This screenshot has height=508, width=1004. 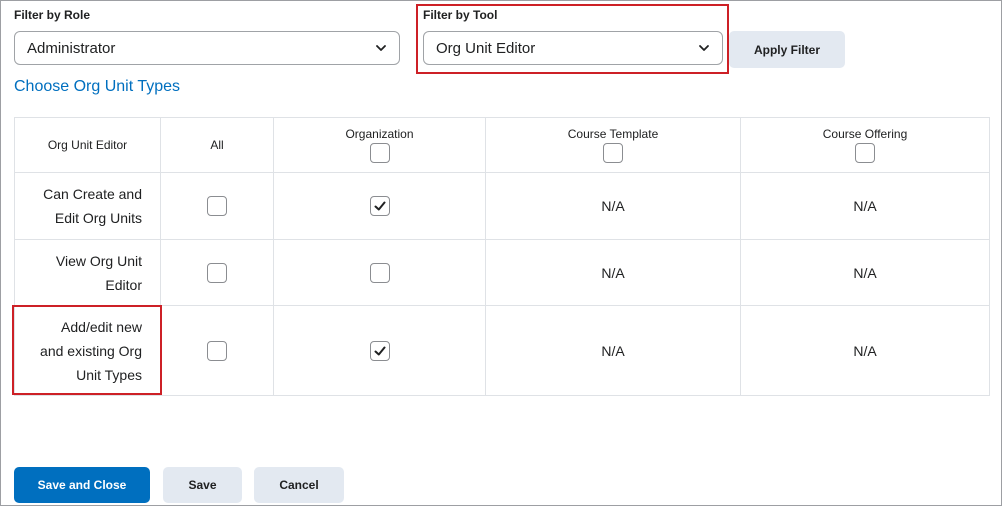 I want to click on column-header-all: All, so click(x=217, y=145).